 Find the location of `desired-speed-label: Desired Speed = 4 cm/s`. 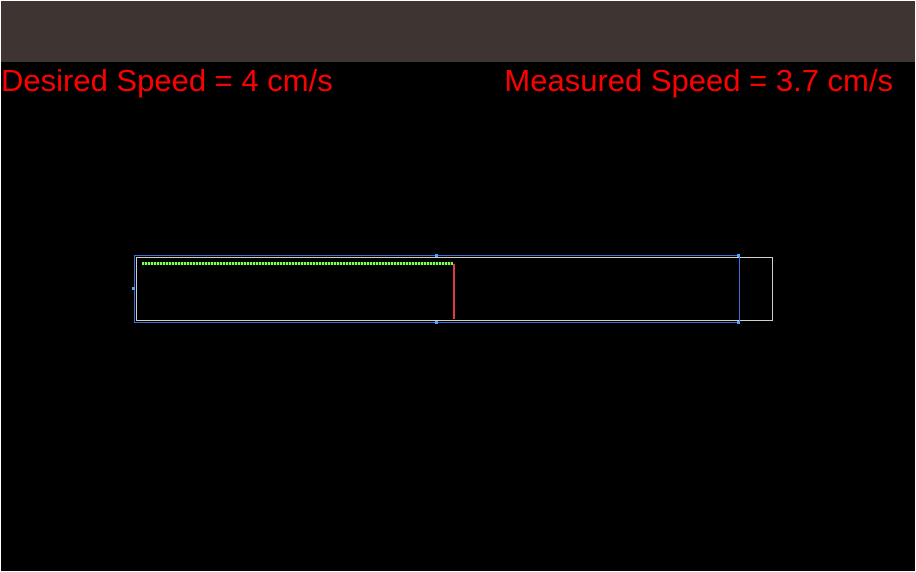

desired-speed-label: Desired Speed = 4 cm/s is located at coordinates (167, 80).